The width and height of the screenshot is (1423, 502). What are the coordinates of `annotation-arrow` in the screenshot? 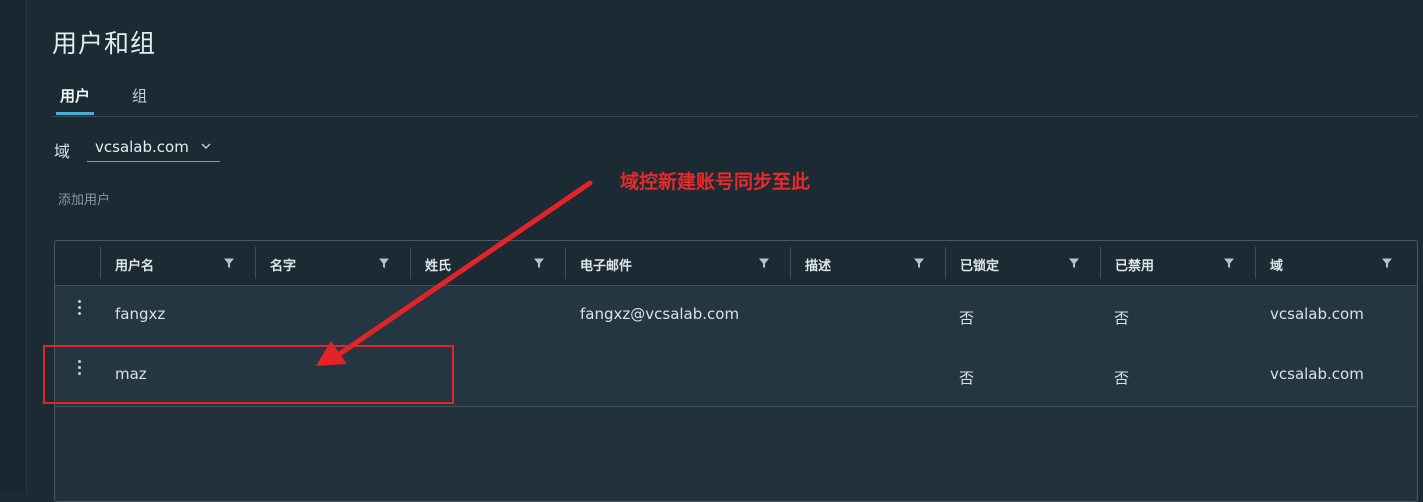 It's located at (454, 273).